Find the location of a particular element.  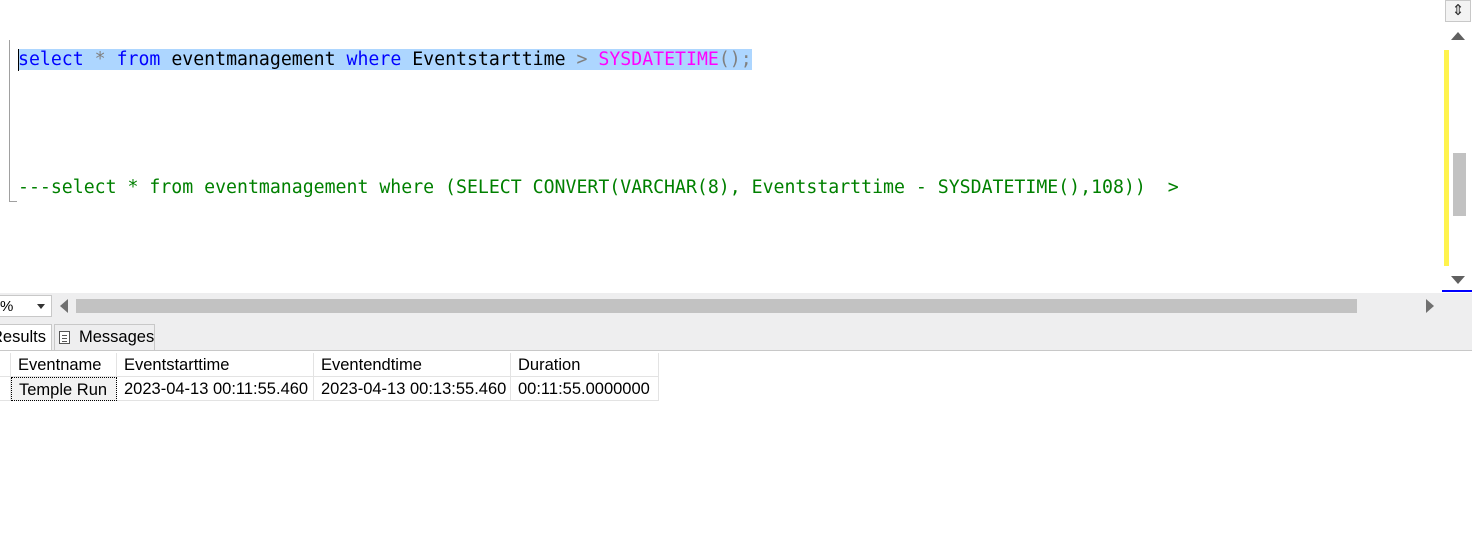

scroll-right-arrow-icon is located at coordinates (1430, 306).